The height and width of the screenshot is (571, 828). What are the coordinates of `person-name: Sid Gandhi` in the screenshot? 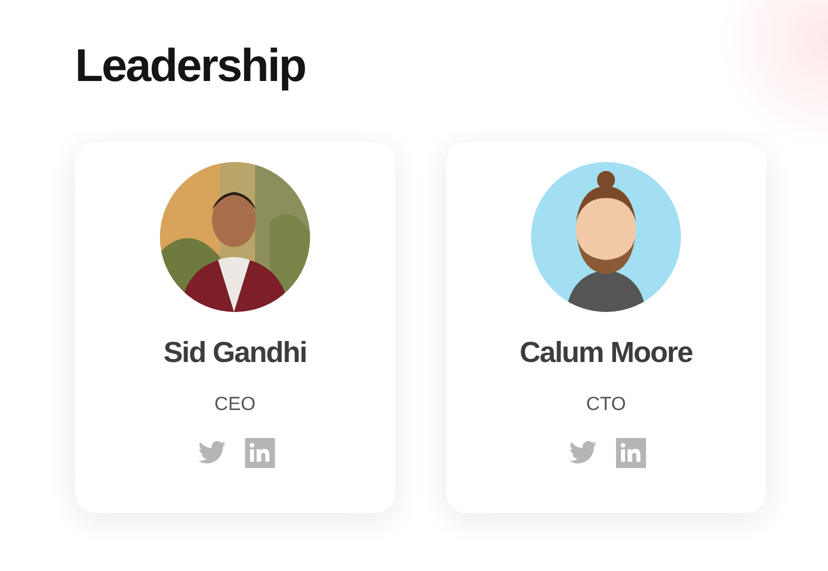 It's located at (235, 353).